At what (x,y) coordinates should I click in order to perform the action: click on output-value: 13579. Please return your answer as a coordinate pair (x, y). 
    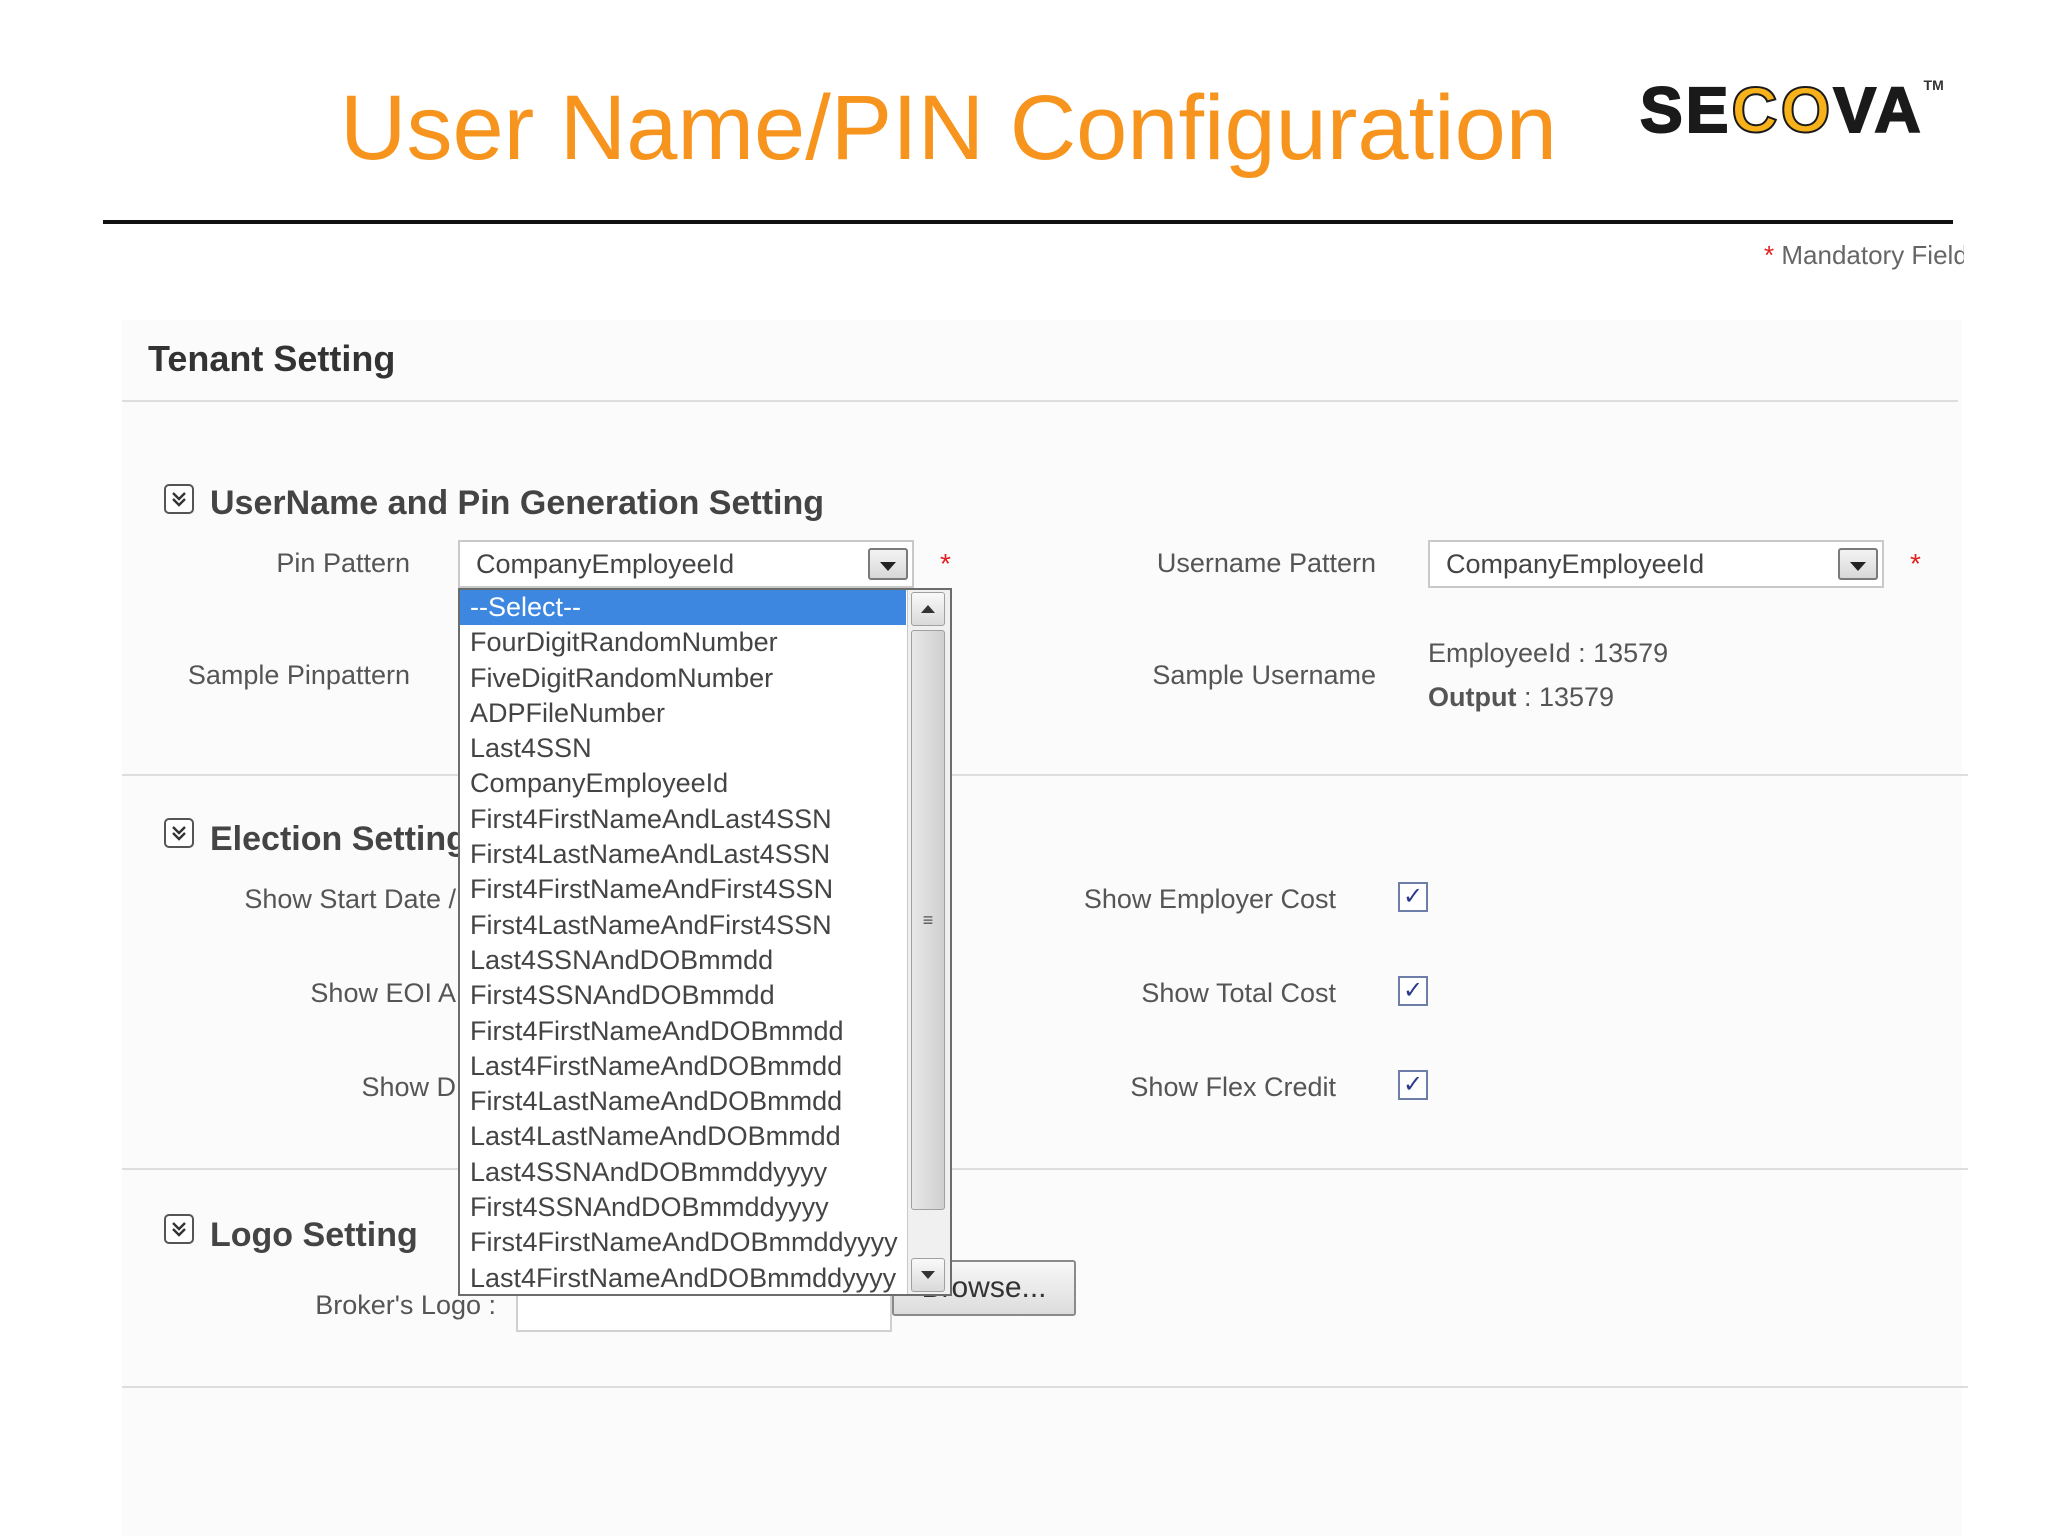
    Looking at the image, I should click on (1576, 697).